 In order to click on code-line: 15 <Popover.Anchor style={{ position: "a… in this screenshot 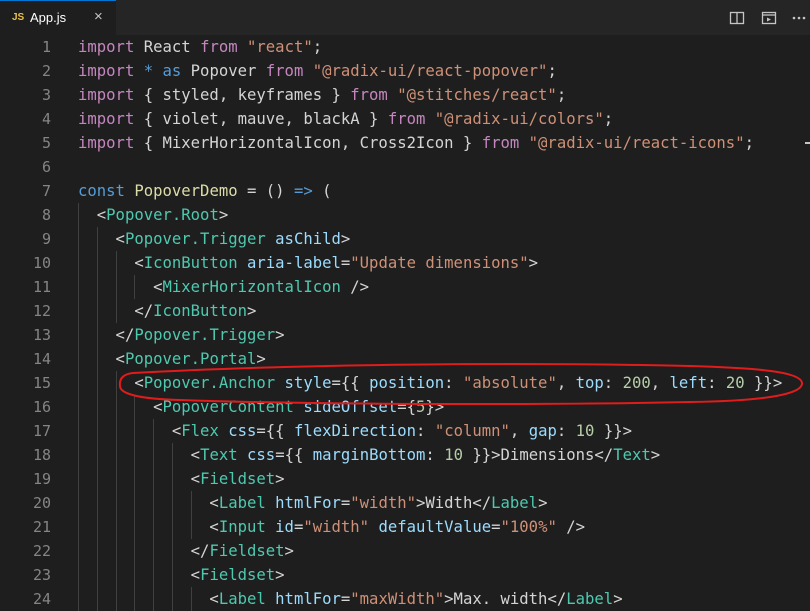, I will do `click(405, 383)`.